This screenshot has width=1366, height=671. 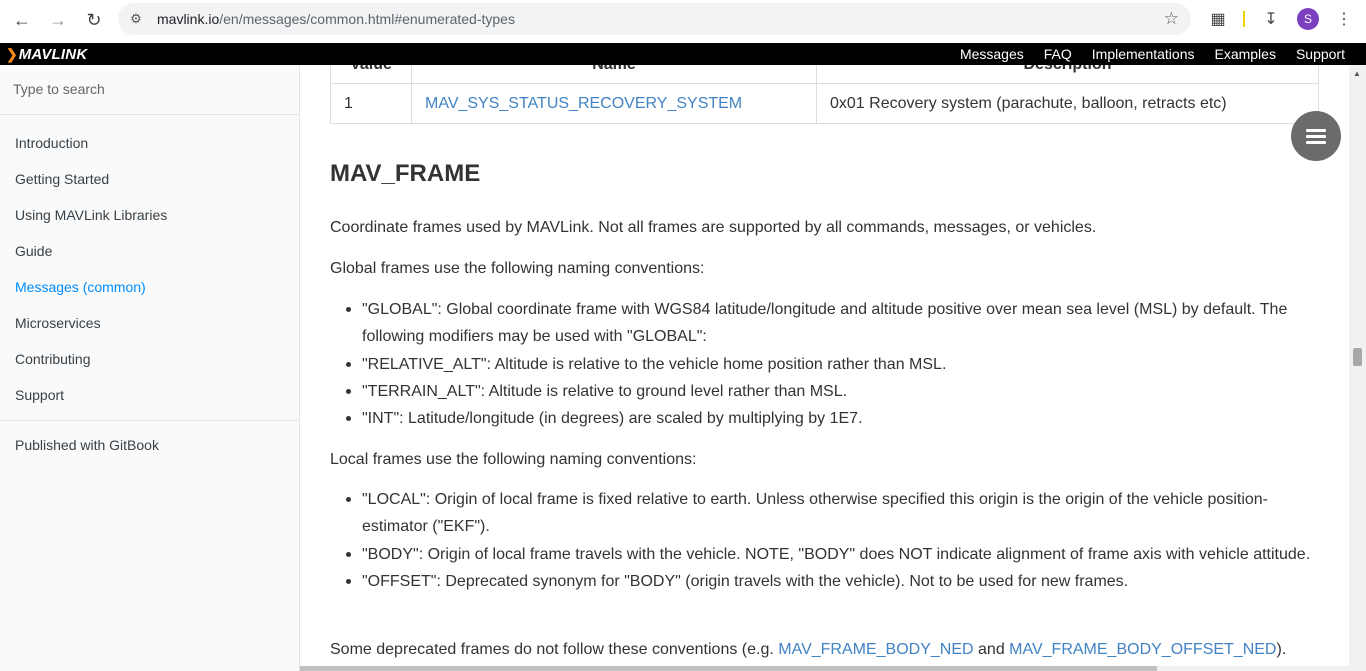 I want to click on section-heading: MAV_FRAME, so click(x=405, y=173).